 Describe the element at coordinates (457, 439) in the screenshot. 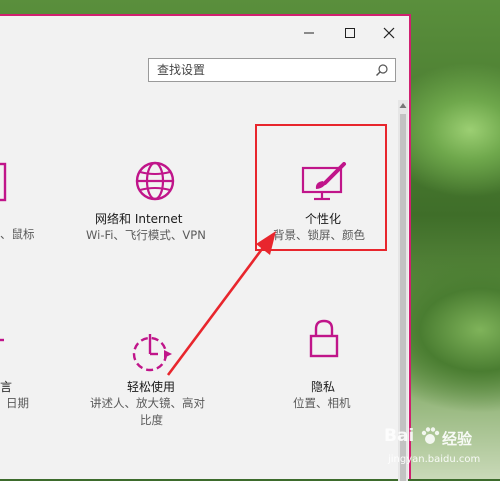

I see `watermark-text: 经验` at that location.